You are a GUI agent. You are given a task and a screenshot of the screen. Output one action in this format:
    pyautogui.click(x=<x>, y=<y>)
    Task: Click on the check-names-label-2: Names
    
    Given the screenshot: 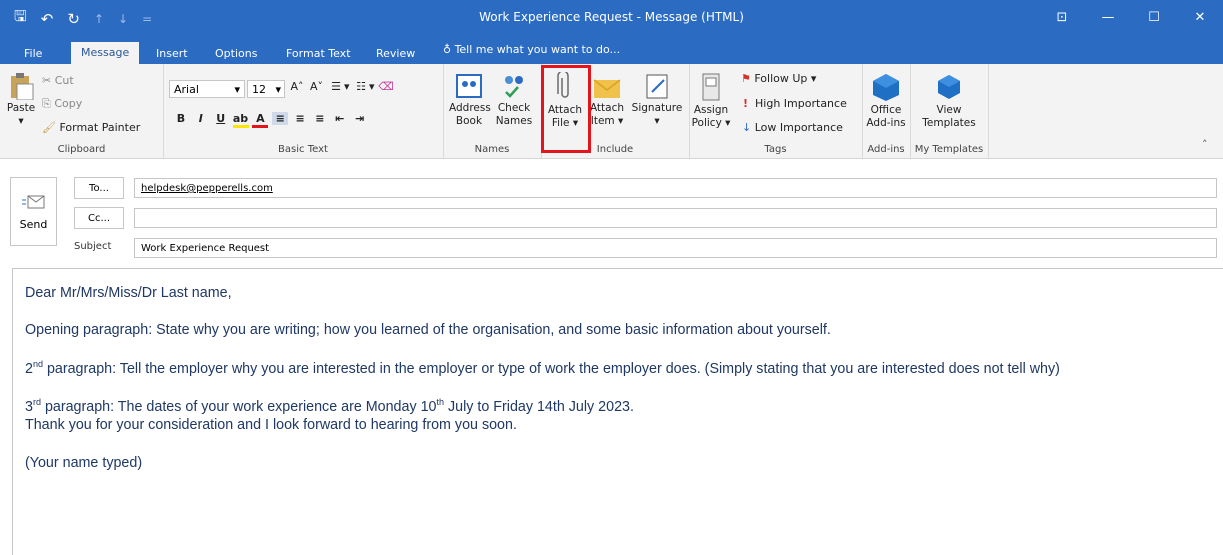 What is the action you would take?
    pyautogui.click(x=514, y=121)
    